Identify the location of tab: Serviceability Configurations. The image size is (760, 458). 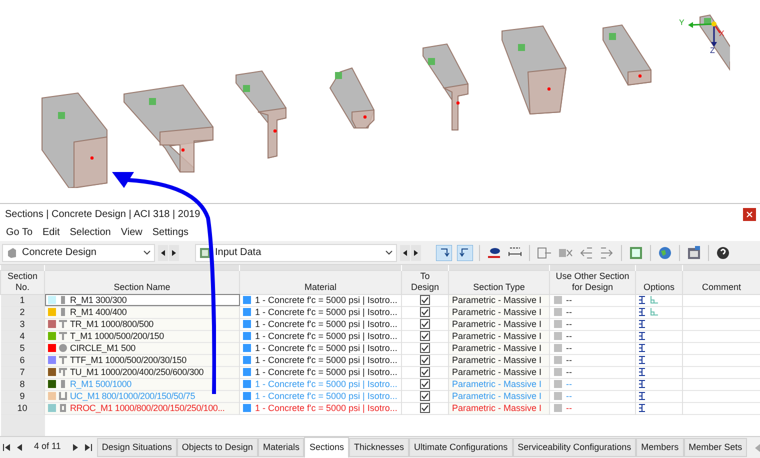
(574, 447).